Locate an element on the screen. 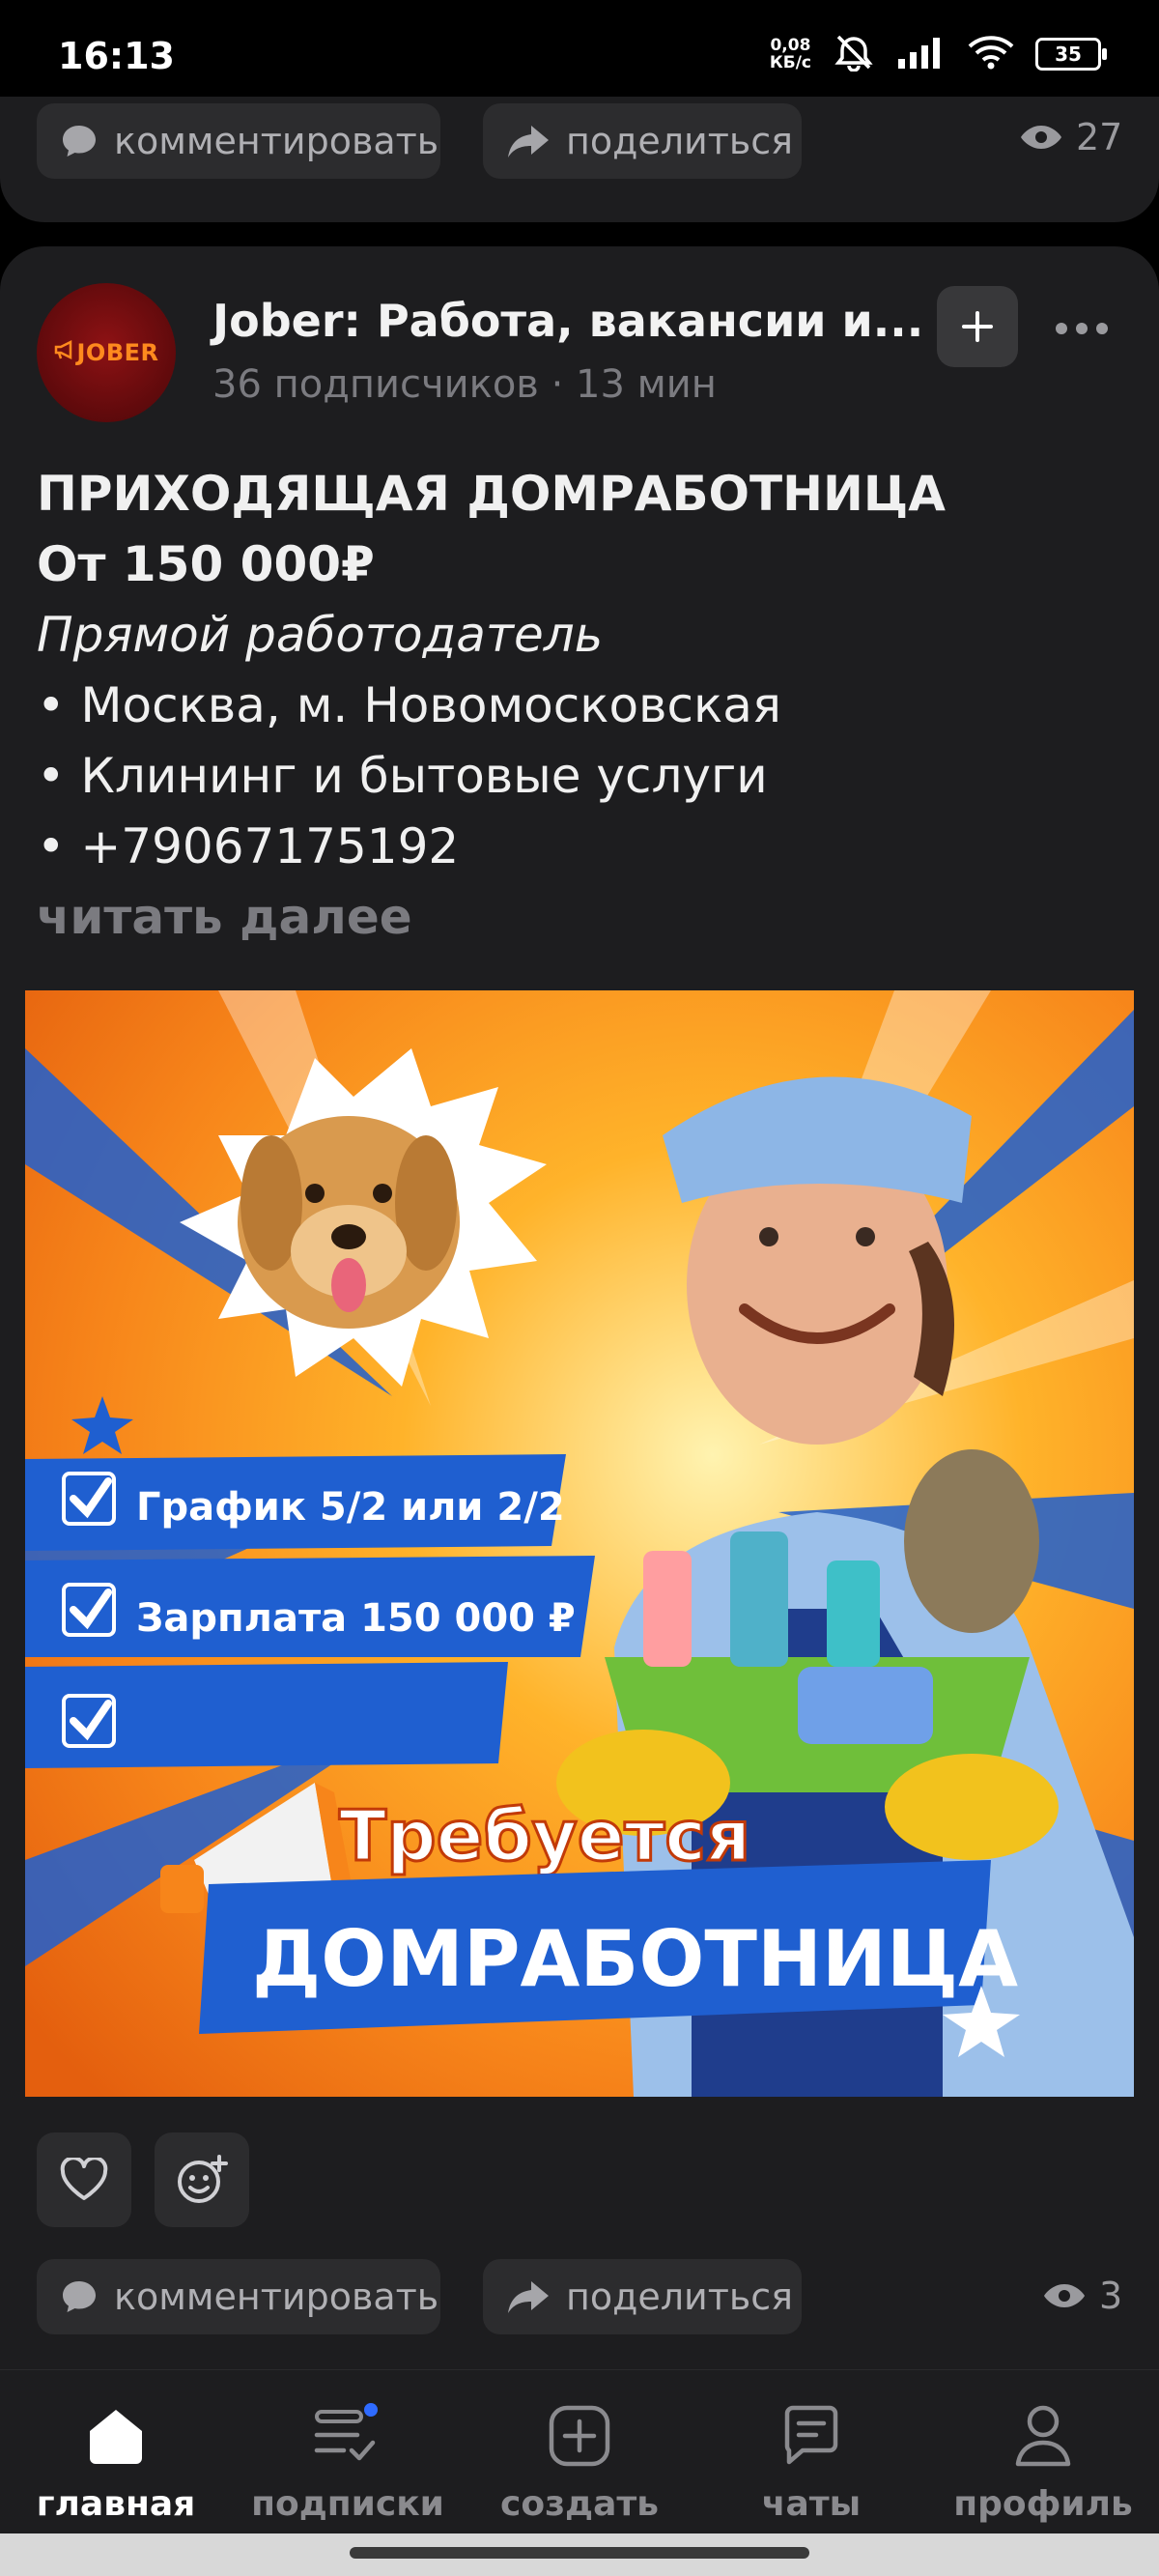  add-reaction-button is located at coordinates (202, 2180).